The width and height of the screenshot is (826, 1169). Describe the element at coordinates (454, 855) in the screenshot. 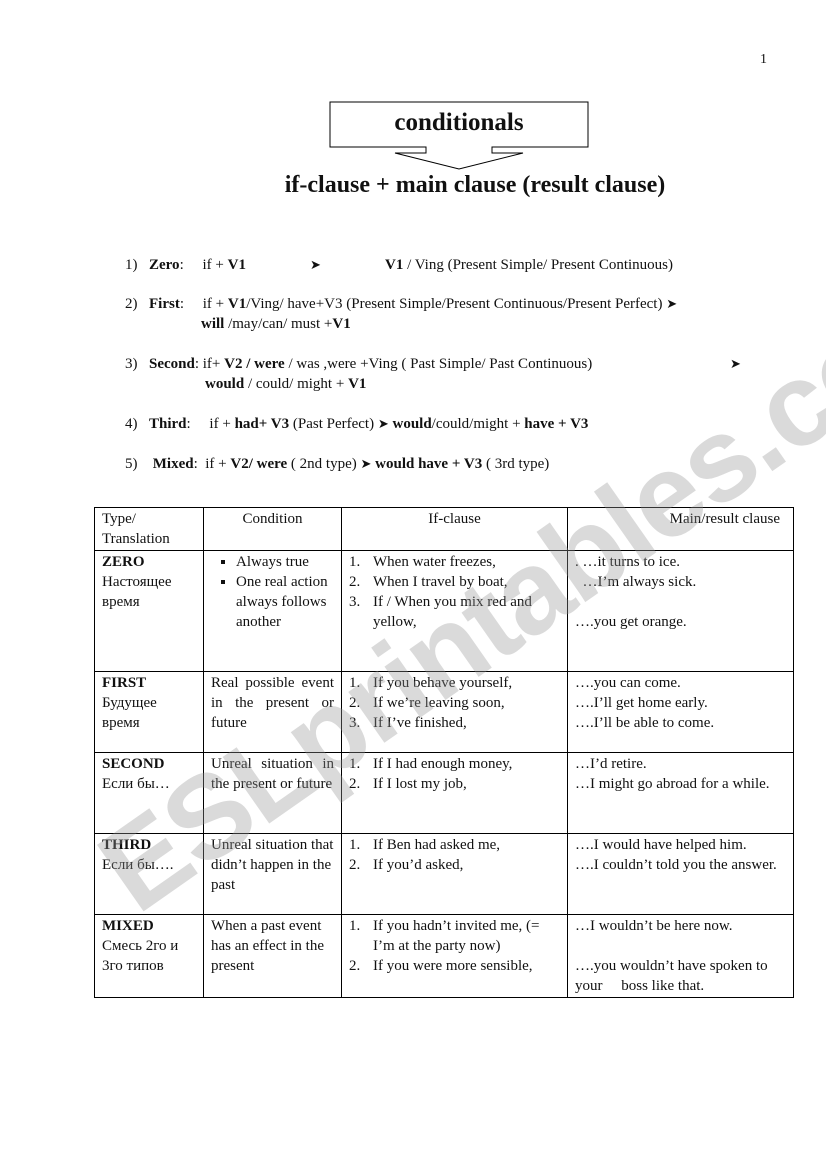

I see `if-clause-list: 1. If Ben had asked me, 2. If you’d asked,` at that location.